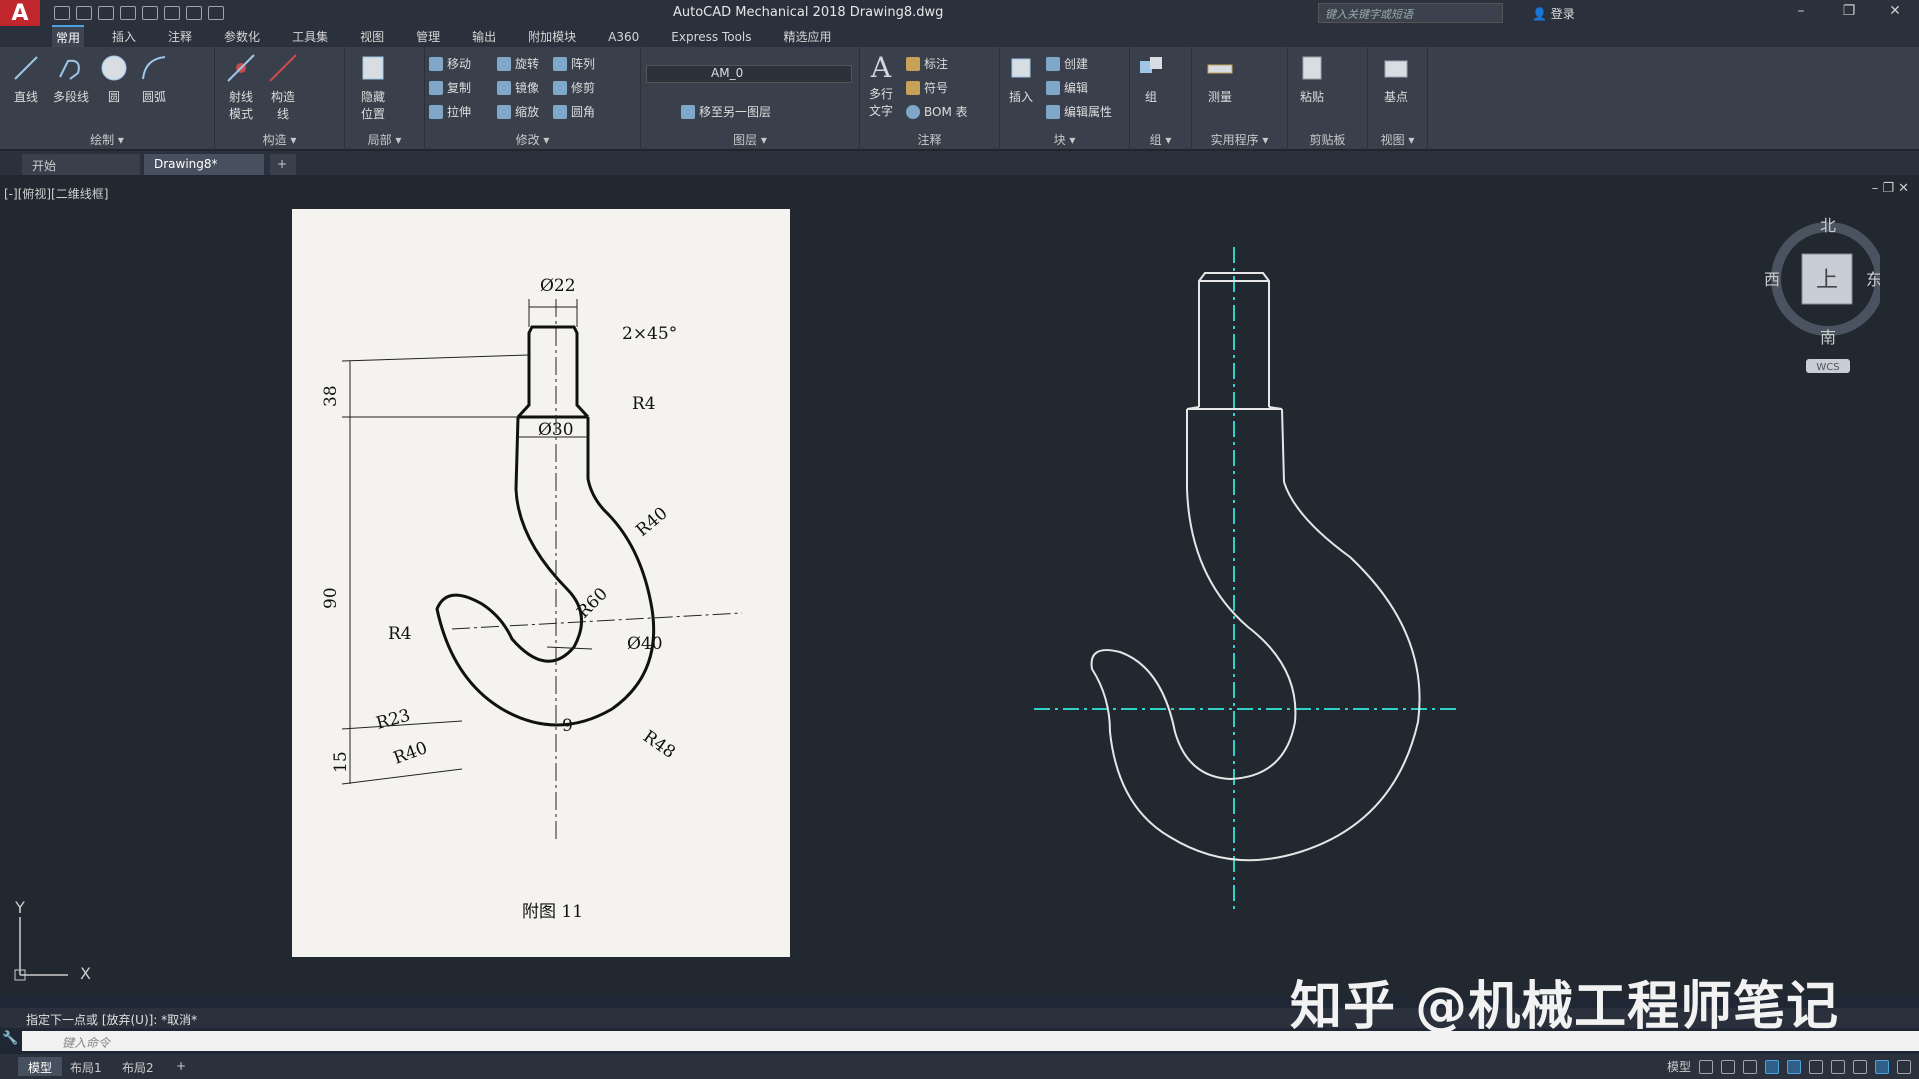 The image size is (1919, 1079). I want to click on tab-home: 常用, so click(68, 36).